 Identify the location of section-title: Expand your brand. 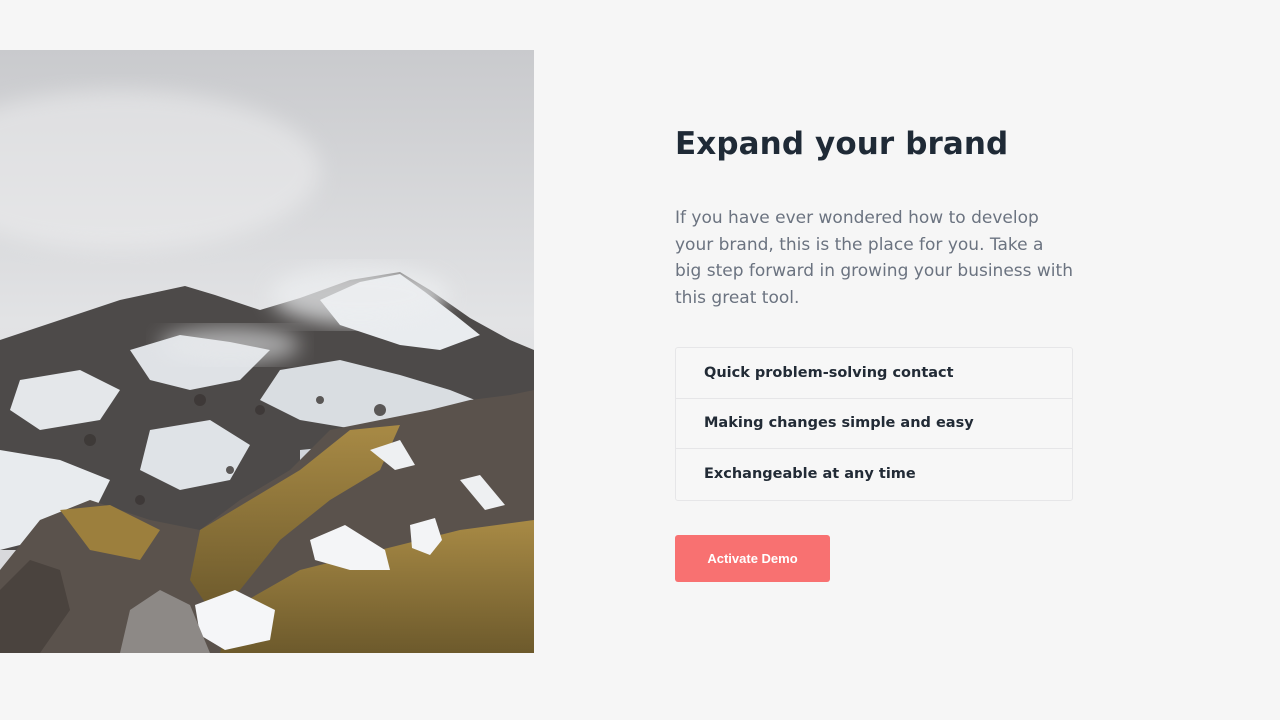
(842, 144).